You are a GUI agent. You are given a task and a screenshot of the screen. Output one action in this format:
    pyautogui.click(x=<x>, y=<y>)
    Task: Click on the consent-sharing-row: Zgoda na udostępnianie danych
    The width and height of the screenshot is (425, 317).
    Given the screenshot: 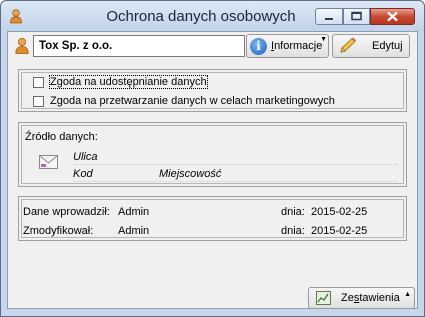 What is the action you would take?
    pyautogui.click(x=120, y=82)
    